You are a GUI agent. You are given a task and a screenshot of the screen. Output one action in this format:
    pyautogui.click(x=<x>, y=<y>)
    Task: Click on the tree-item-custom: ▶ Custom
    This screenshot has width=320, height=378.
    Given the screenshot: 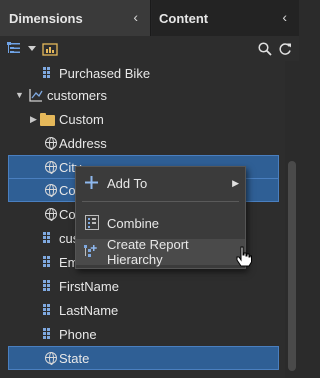 What is the action you would take?
    pyautogui.click(x=140, y=119)
    